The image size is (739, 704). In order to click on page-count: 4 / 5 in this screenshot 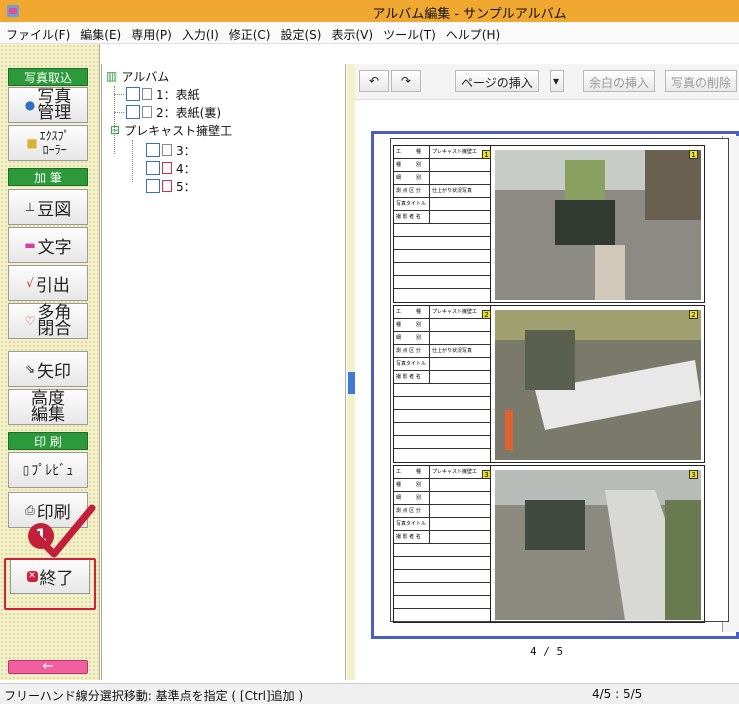, I will do `click(547, 651)`.